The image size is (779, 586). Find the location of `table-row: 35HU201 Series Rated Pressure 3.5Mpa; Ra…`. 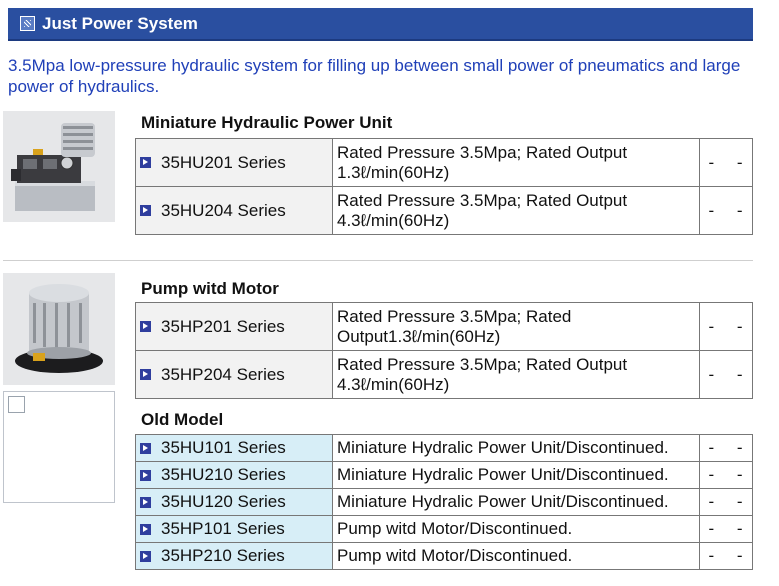

table-row: 35HU201 Series Rated Pressure 3.5Mpa; Ra… is located at coordinates (444, 162).